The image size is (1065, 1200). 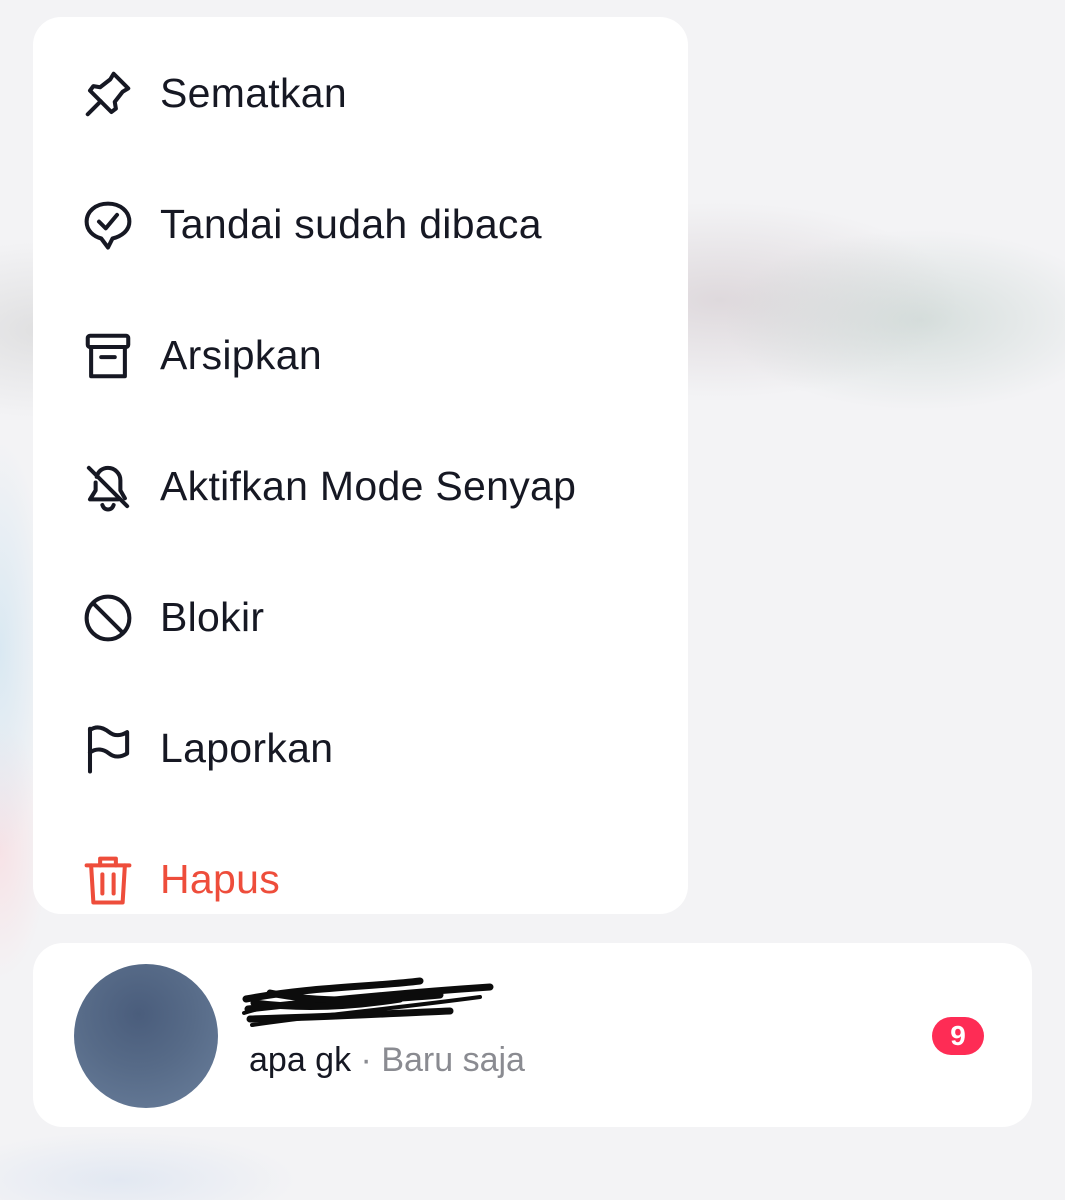 What do you see at coordinates (368, 486) in the screenshot?
I see `menu-item-label: Aktifkan Mode Senyap` at bounding box center [368, 486].